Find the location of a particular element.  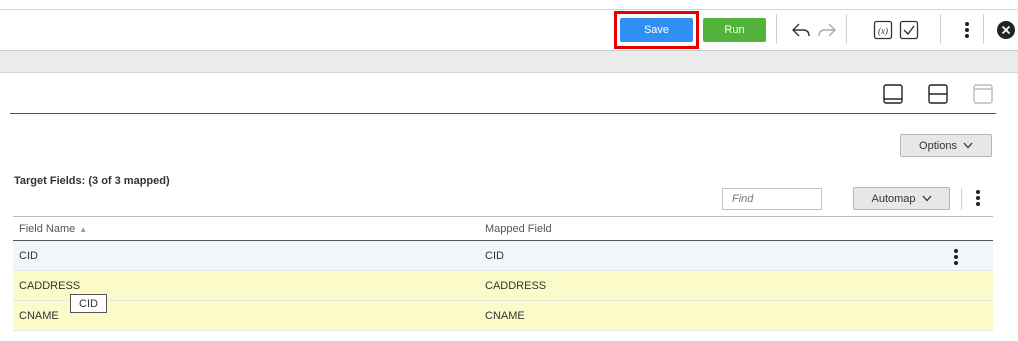

tooltip: CID is located at coordinates (88, 303).